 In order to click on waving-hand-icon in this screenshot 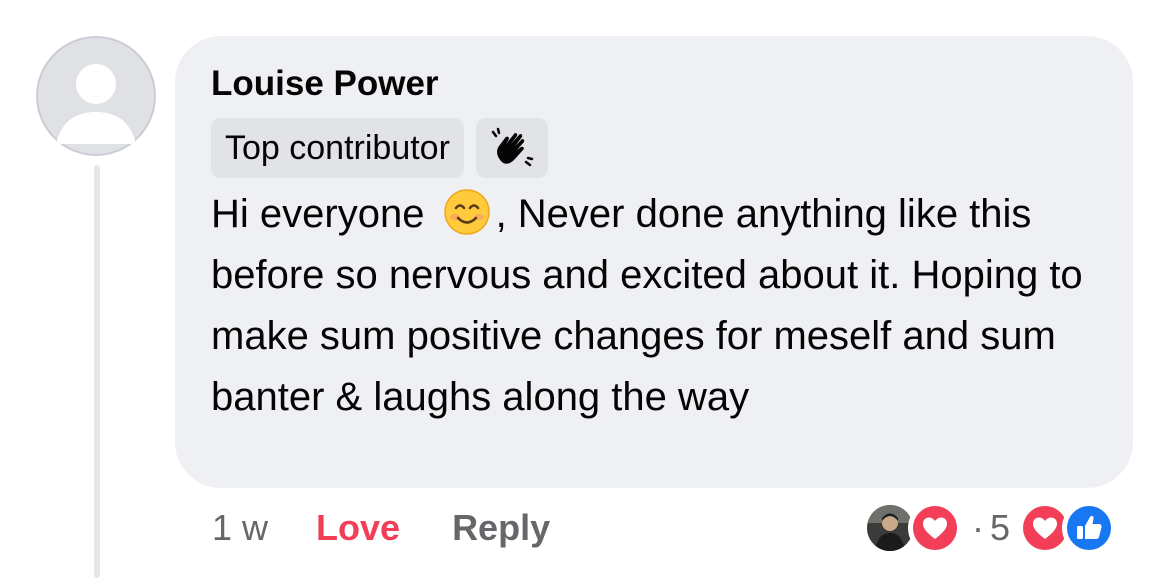, I will do `click(512, 147)`.